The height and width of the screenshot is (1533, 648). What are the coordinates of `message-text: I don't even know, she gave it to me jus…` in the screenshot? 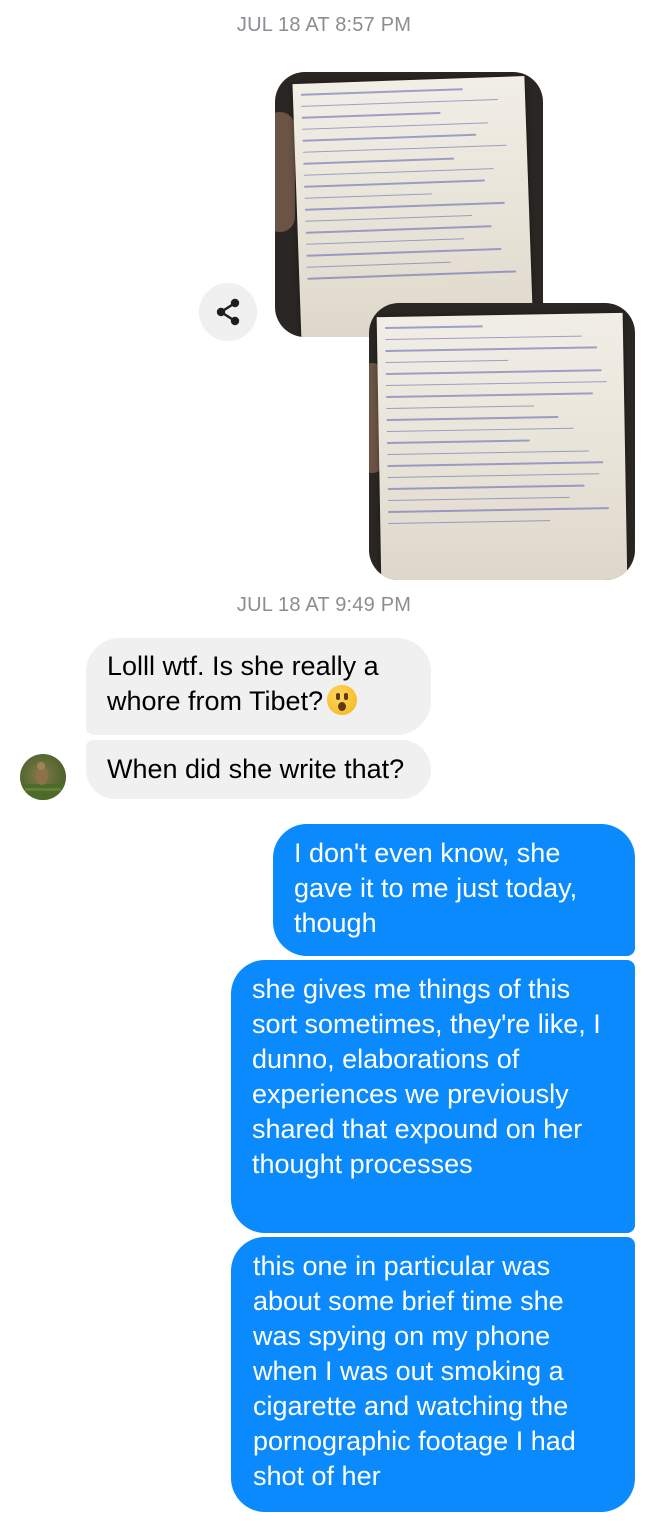 It's located at (436, 888).